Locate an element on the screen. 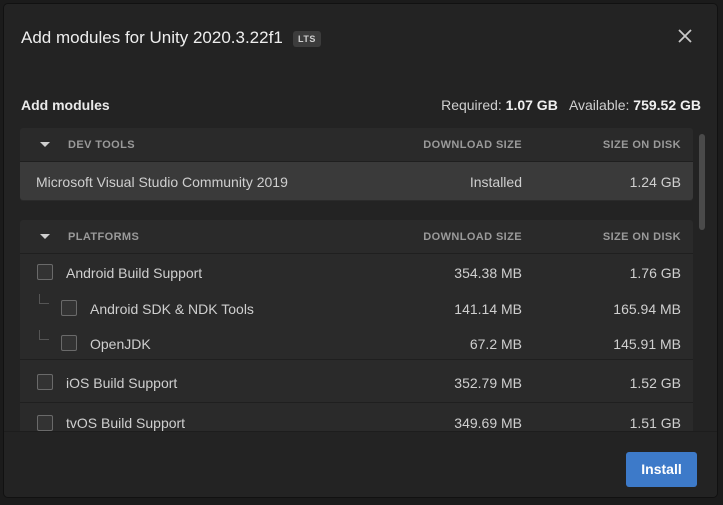  lts-badge: LTS is located at coordinates (307, 39).